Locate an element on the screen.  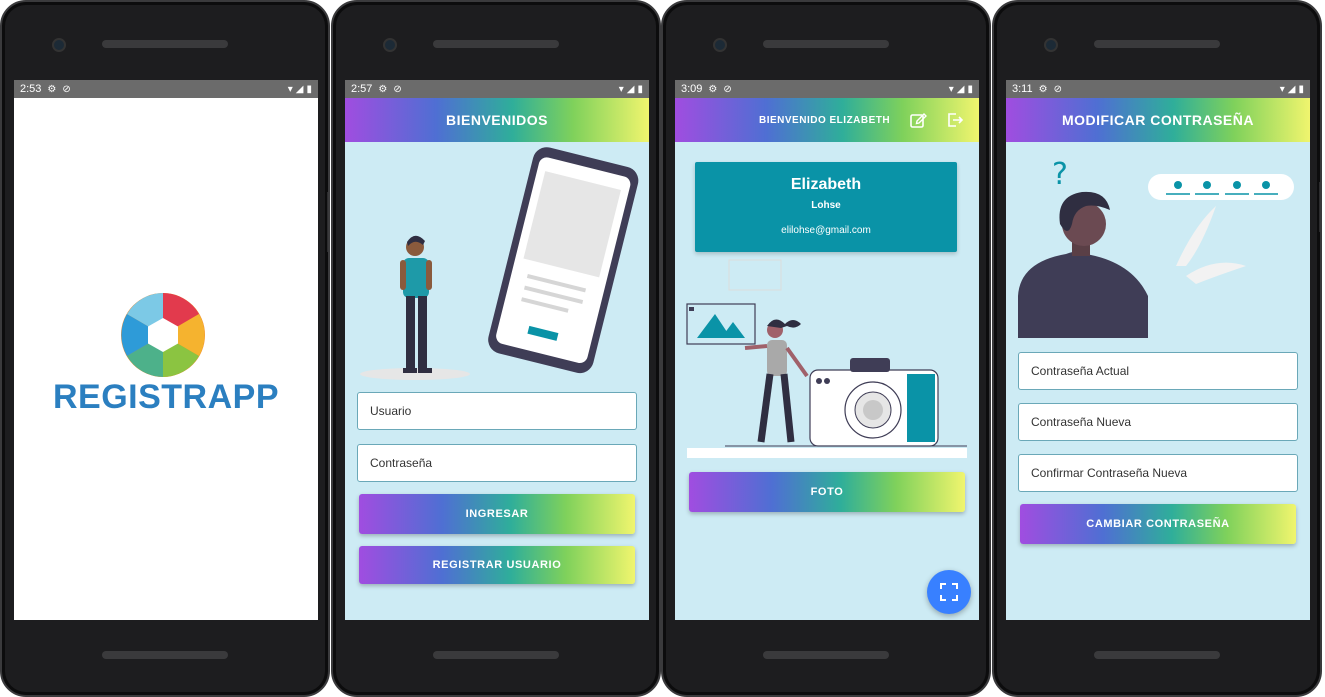
login-button-label: INGRESAR is located at coordinates (497, 514).